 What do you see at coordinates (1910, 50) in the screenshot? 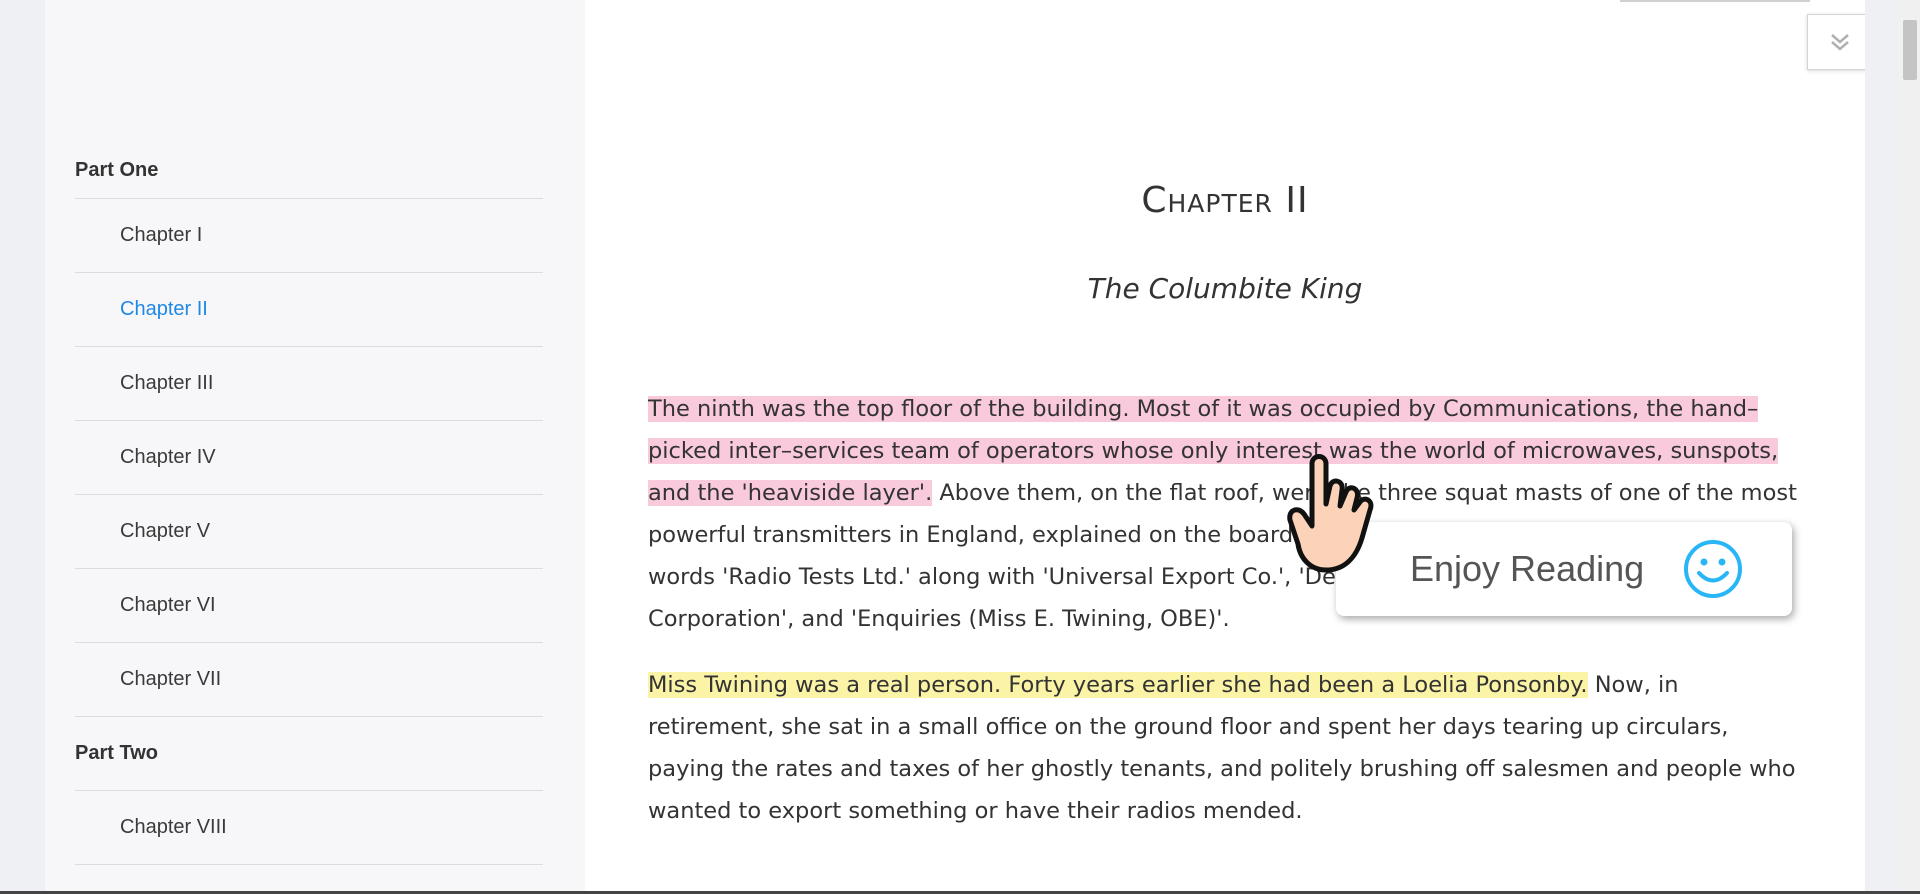
I see `scrollbar-thumb` at bounding box center [1910, 50].